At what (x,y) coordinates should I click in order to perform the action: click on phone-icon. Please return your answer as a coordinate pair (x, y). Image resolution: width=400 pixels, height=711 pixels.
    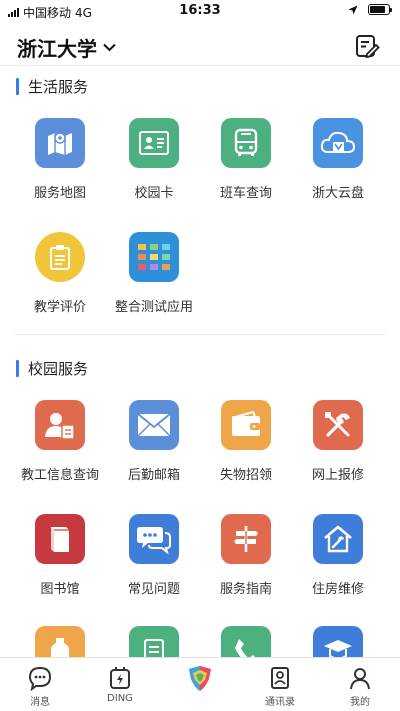
    Looking at the image, I should click on (246, 641).